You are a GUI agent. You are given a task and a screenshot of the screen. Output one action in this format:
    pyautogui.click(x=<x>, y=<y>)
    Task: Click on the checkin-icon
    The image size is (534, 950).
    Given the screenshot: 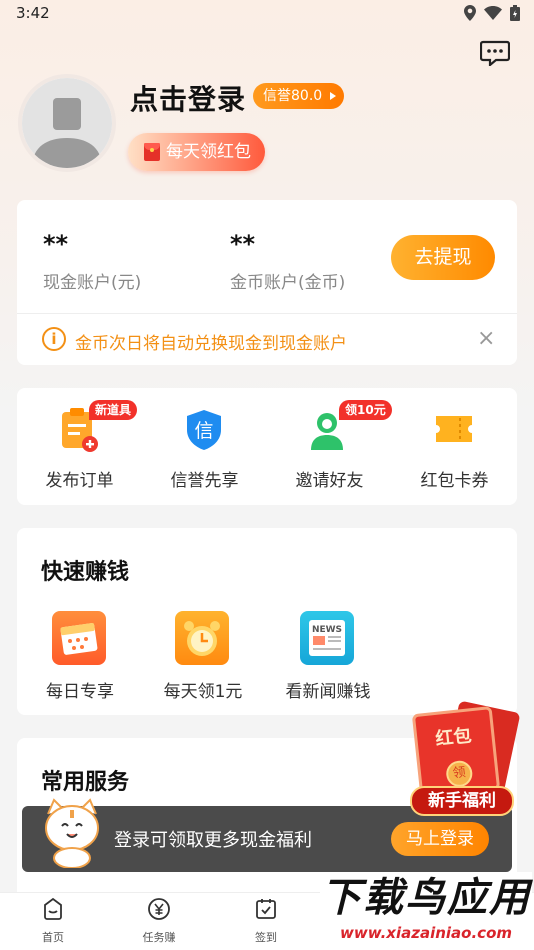 What is the action you would take?
    pyautogui.click(x=266, y=909)
    